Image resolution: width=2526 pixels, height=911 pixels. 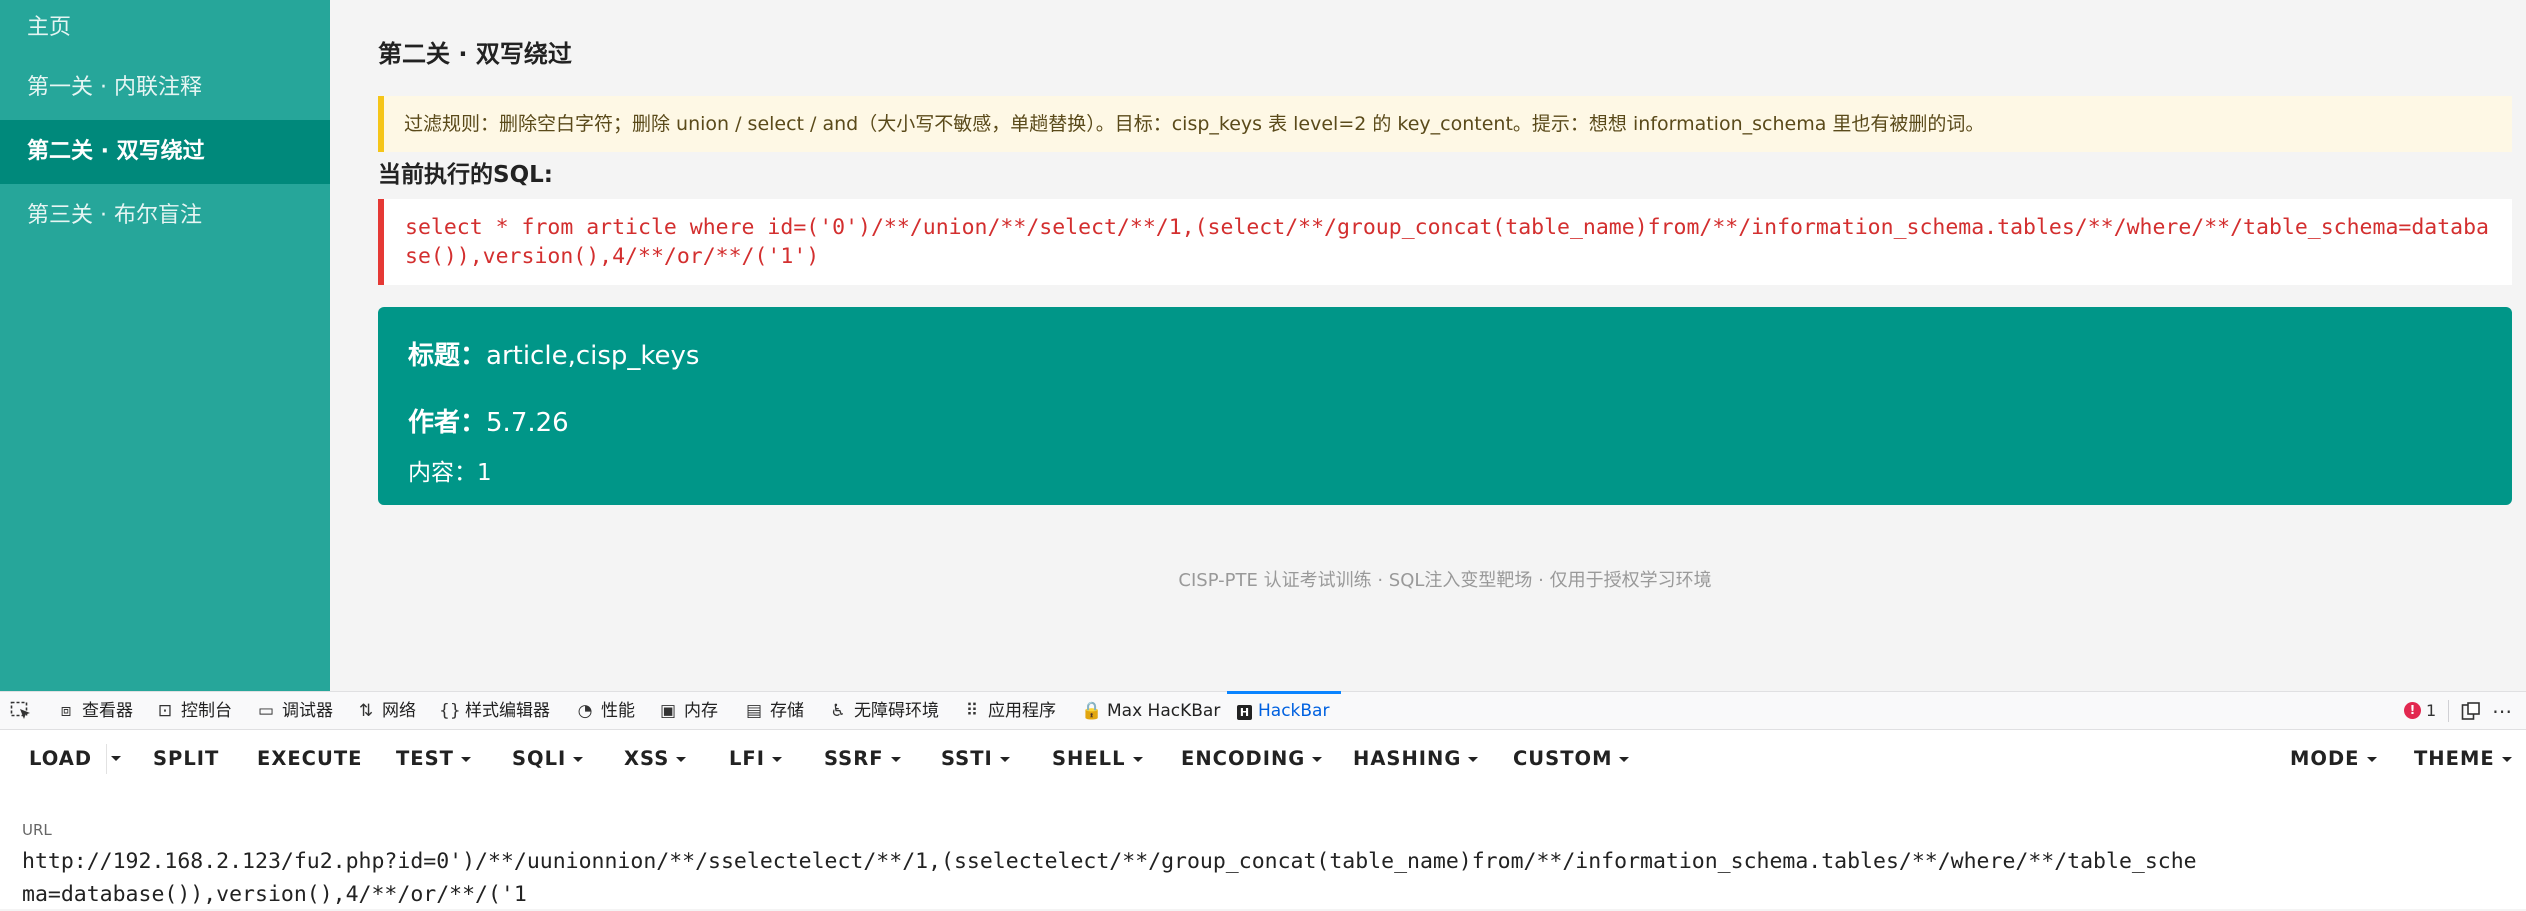 I want to click on page-title: 第二关 · 双写绕过, so click(x=475, y=54).